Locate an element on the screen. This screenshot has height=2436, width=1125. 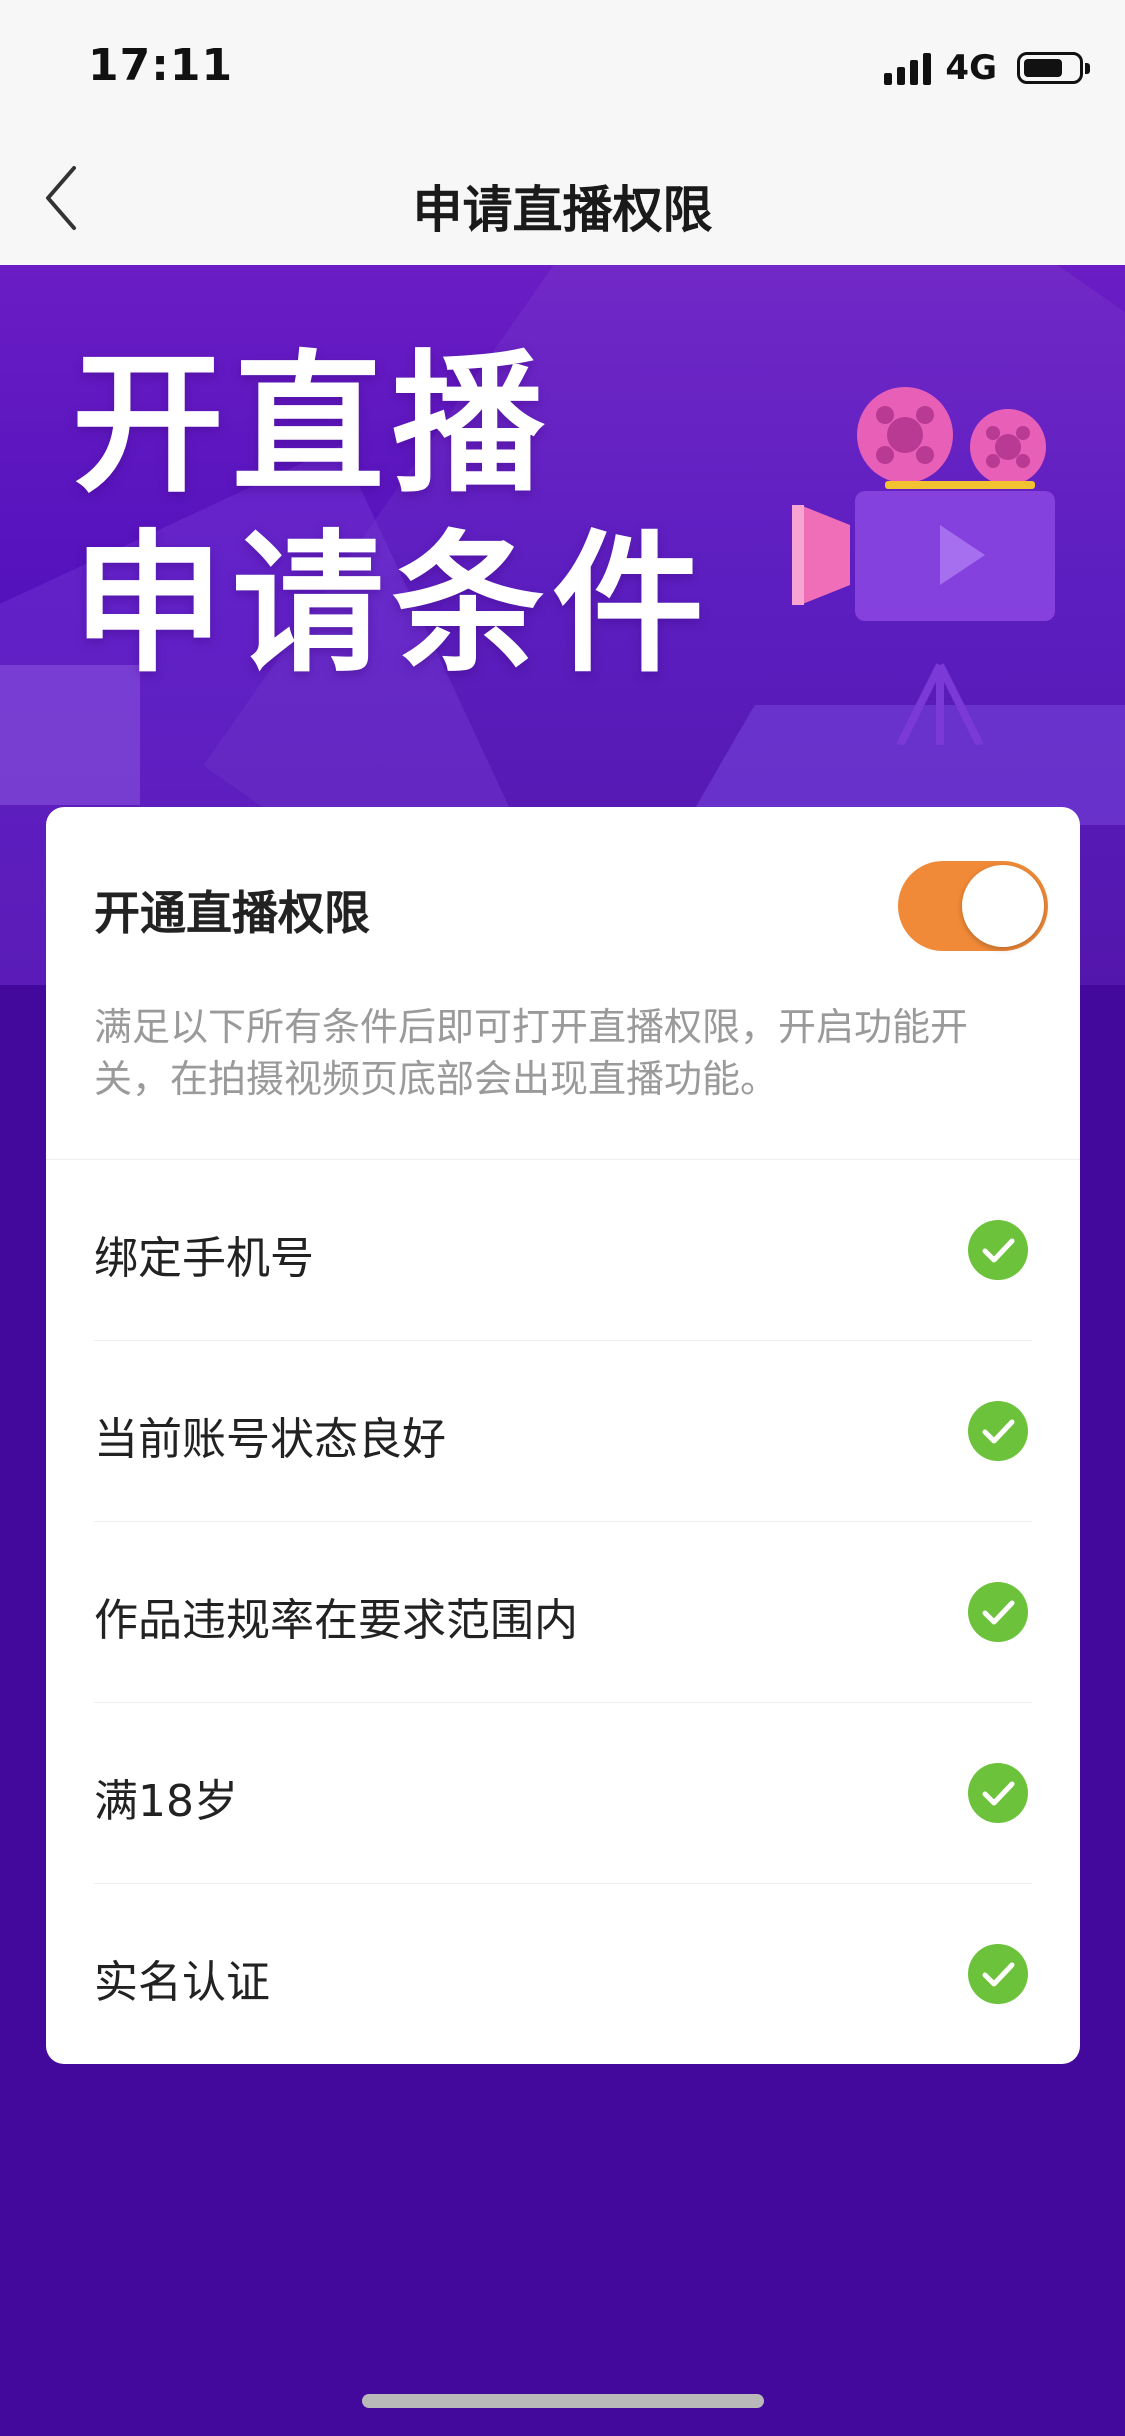
banner-line-2: 申请条件 is located at coordinates (392, 604).